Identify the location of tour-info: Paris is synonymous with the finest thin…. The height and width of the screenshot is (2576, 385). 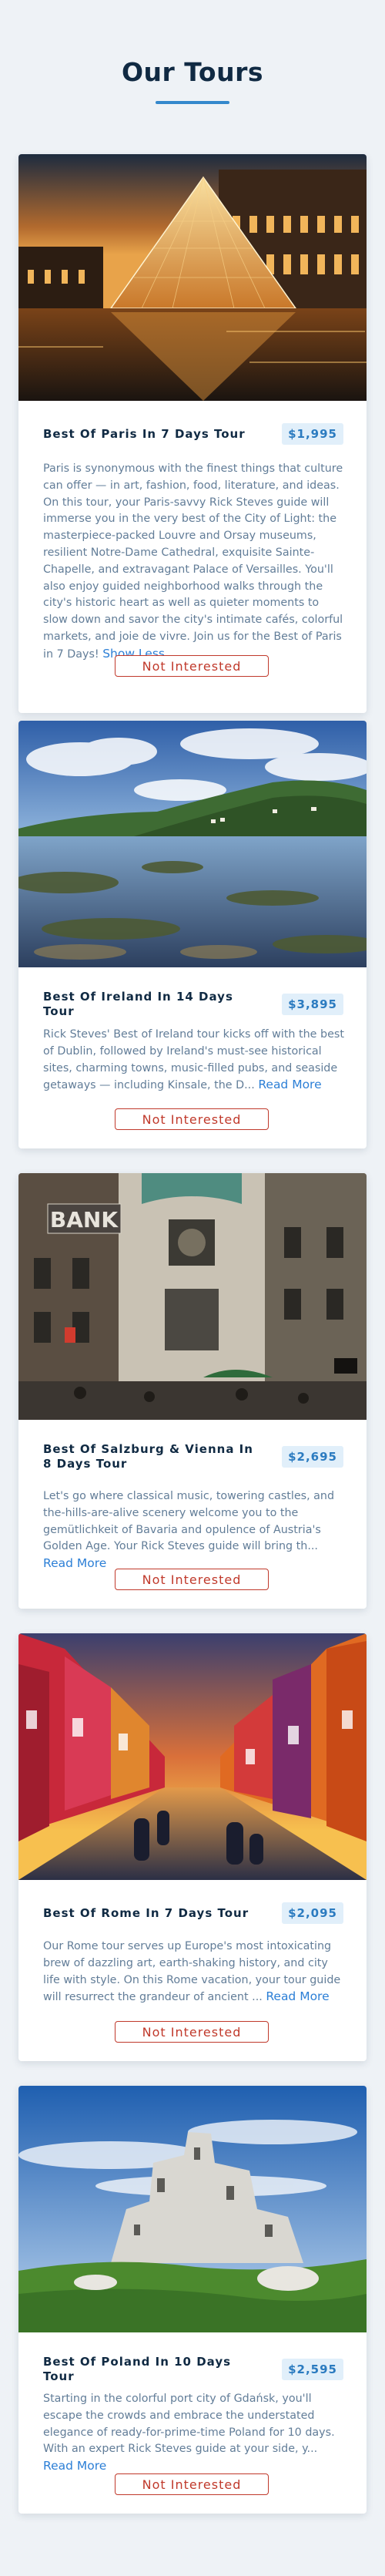
(193, 561).